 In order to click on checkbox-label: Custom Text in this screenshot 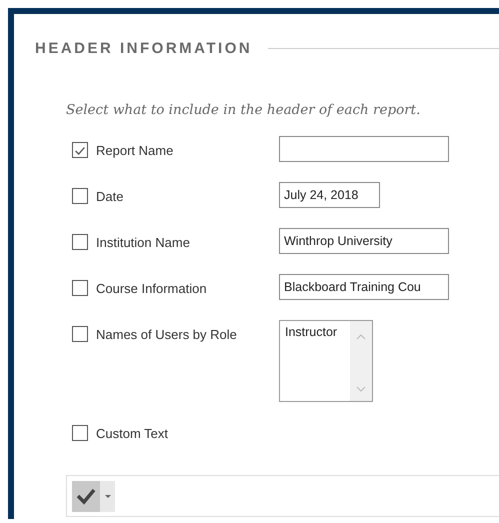, I will do `click(132, 433)`.